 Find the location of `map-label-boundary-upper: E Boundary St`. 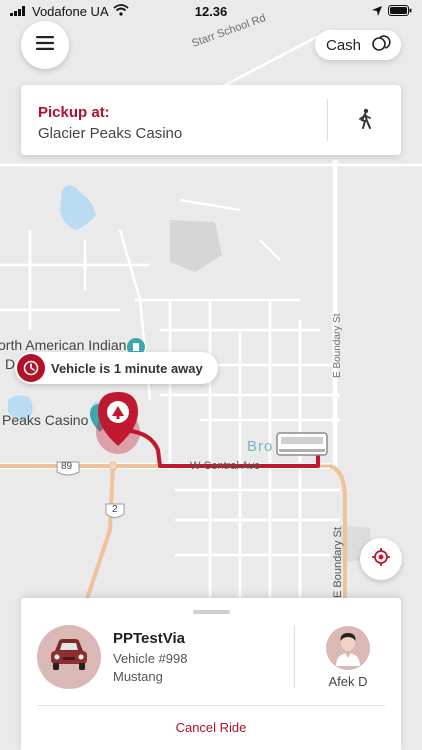

map-label-boundary-upper: E Boundary St is located at coordinates (337, 345).